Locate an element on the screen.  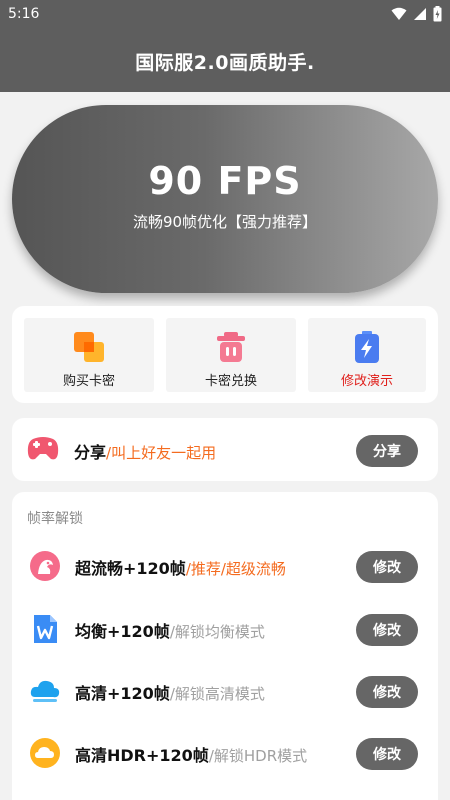
unlock-item-2-text: 均衡+120帧/解锁均衡模式 is located at coordinates (170, 630).